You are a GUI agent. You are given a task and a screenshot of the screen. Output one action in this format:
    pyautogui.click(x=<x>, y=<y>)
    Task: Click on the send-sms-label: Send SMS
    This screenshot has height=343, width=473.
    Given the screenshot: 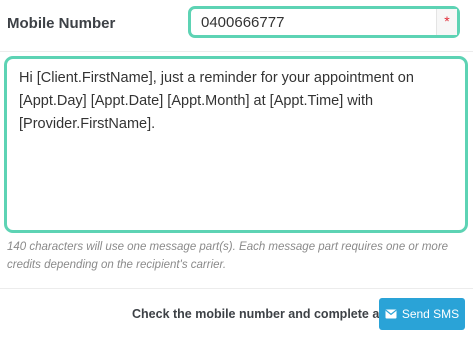 What is the action you would take?
    pyautogui.click(x=430, y=314)
    